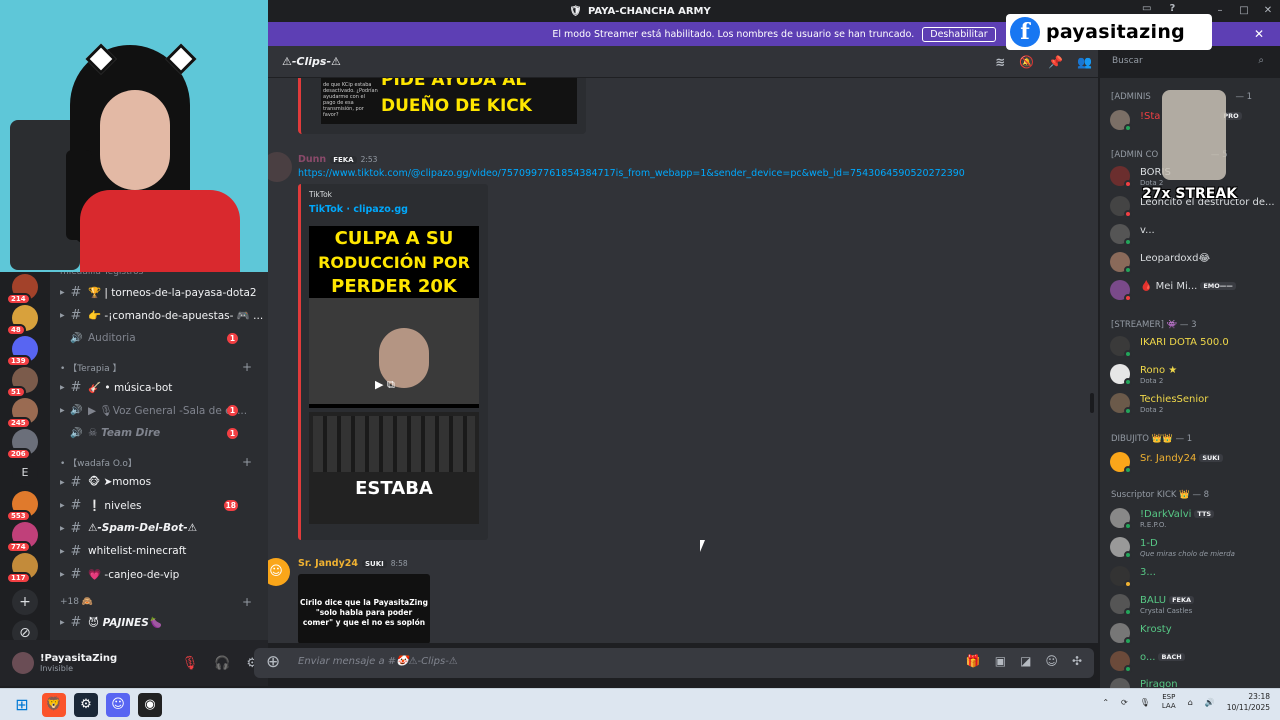  I want to click on close-icon: ✕, so click(1259, 34).